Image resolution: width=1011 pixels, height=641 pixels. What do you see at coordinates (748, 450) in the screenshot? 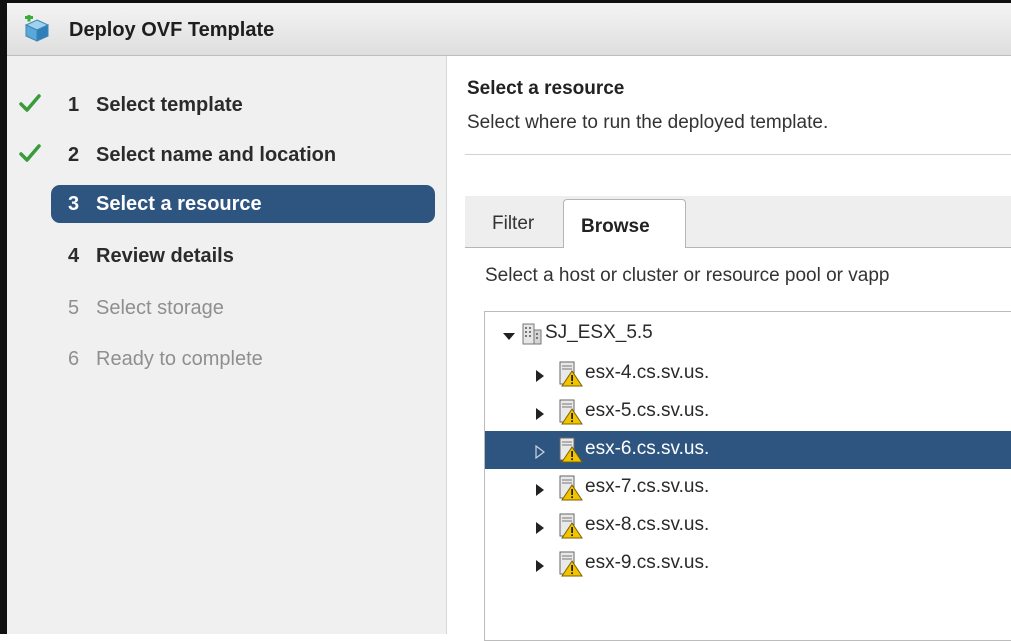
I see `tree-item-host-selected: esx-6.cs.sv.us.` at bounding box center [748, 450].